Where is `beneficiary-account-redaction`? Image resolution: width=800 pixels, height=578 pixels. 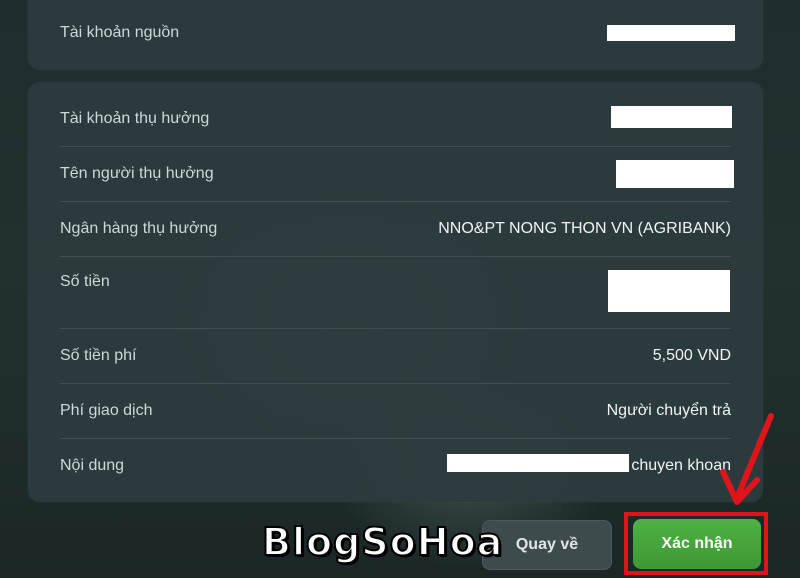 beneficiary-account-redaction is located at coordinates (671, 117).